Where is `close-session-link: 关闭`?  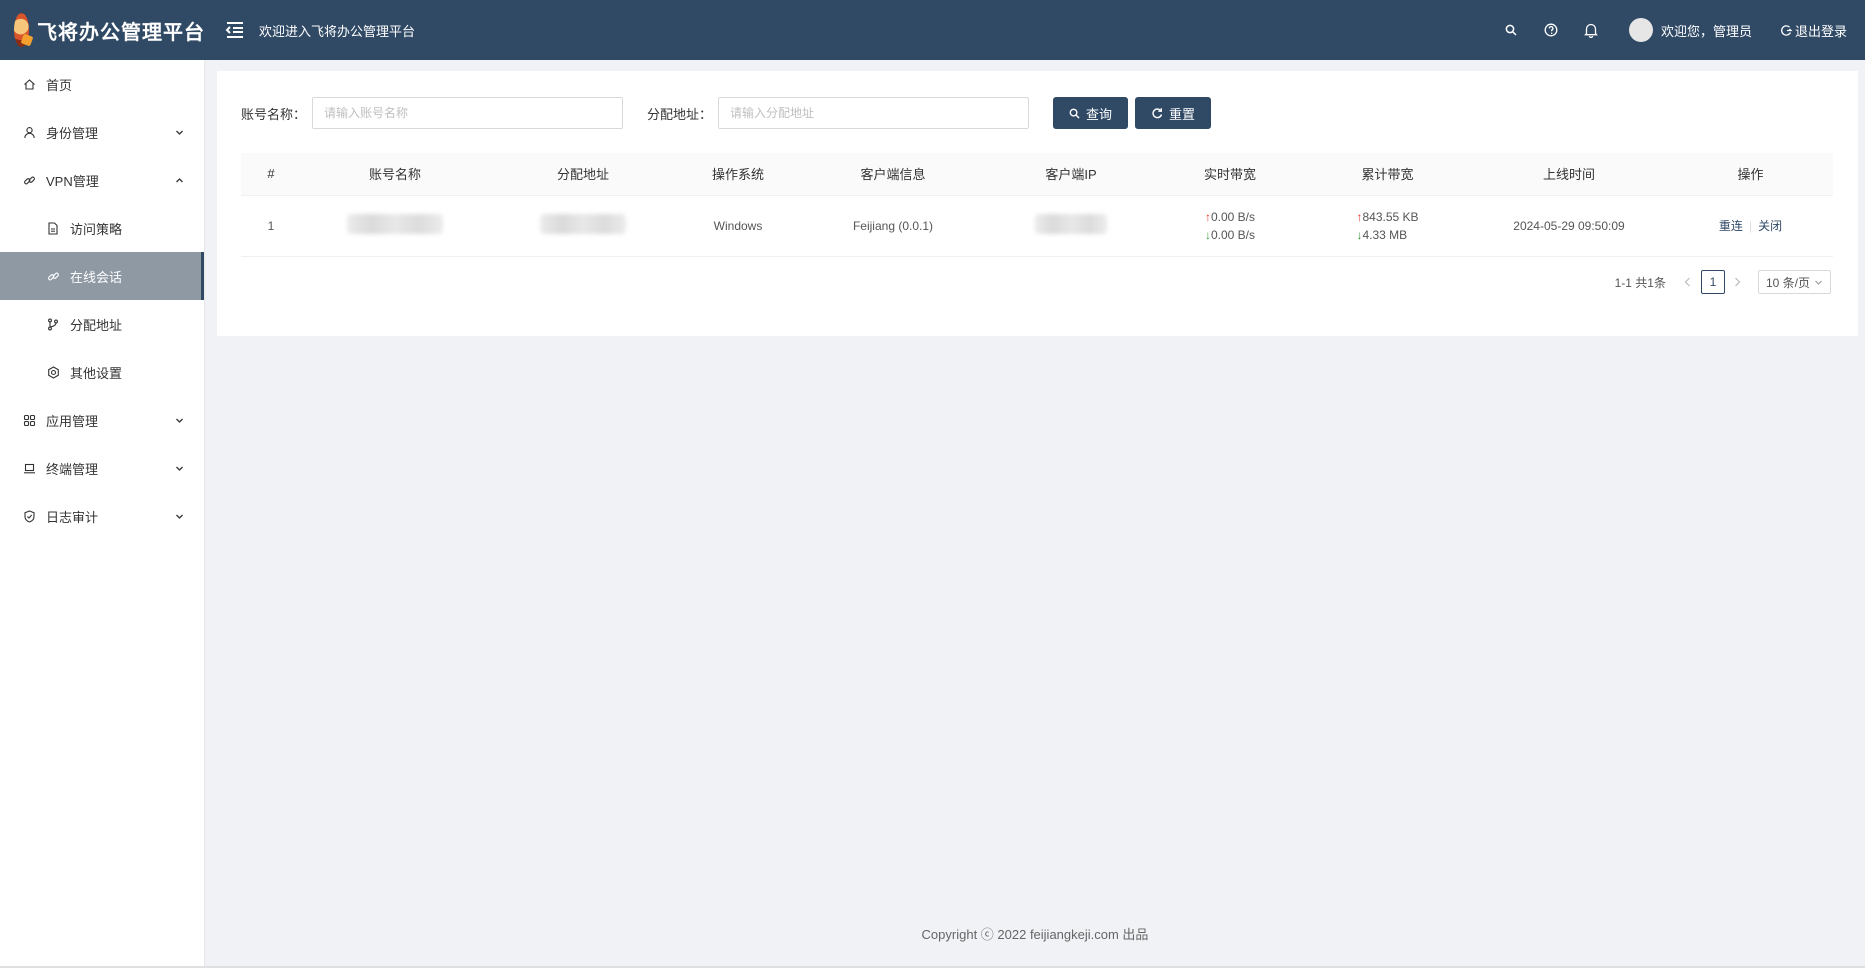 close-session-link: 关闭 is located at coordinates (1770, 226).